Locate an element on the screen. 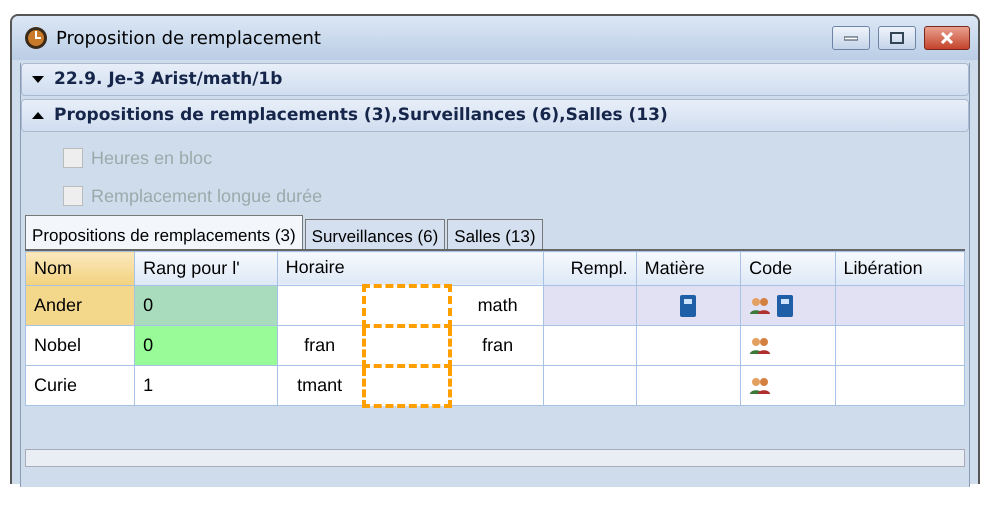 The image size is (986, 522). minimize-icon is located at coordinates (851, 38).